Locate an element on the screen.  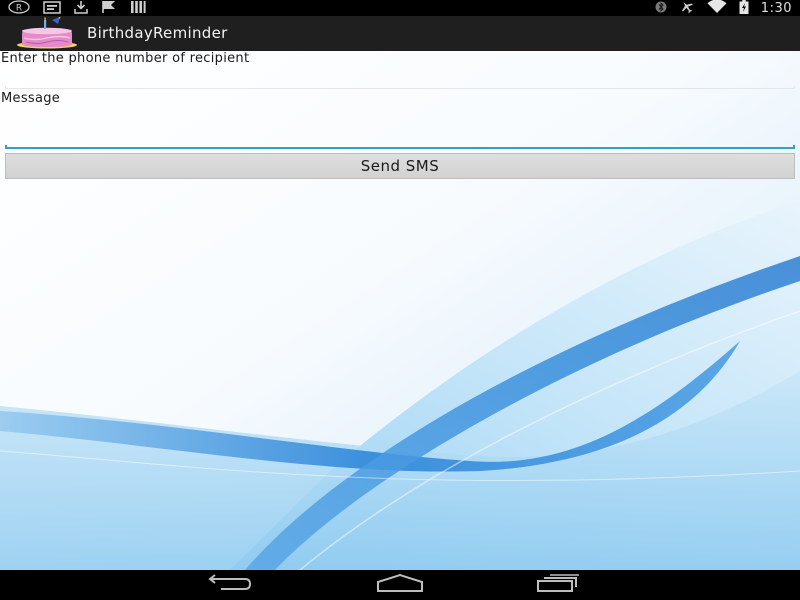
navigation-bar is located at coordinates (400, 585).